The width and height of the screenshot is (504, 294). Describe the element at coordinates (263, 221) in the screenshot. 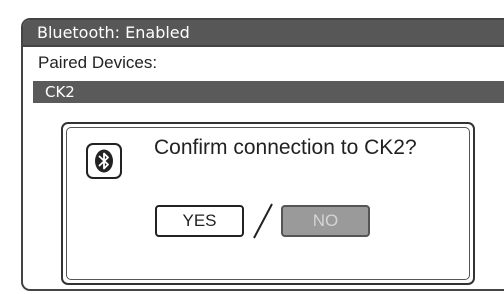

I see `slash-separator` at that location.